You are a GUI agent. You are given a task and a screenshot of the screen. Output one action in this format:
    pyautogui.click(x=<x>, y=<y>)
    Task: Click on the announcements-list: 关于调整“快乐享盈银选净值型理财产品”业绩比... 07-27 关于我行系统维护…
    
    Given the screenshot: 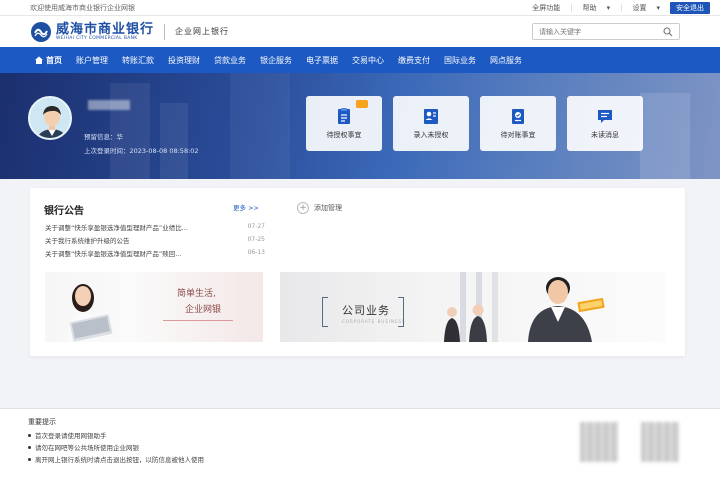 What is the action you would take?
    pyautogui.click(x=155, y=239)
    